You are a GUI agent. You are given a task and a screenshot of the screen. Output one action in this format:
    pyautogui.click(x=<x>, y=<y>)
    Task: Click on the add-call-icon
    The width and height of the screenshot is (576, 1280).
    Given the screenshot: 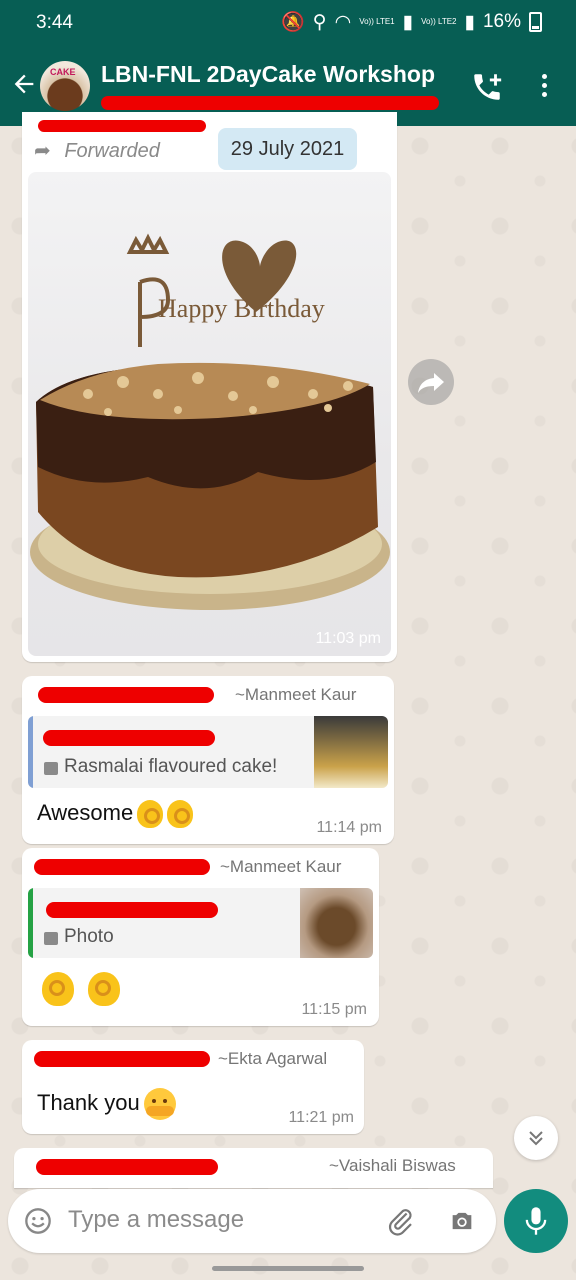 What is the action you would take?
    pyautogui.click(x=487, y=87)
    